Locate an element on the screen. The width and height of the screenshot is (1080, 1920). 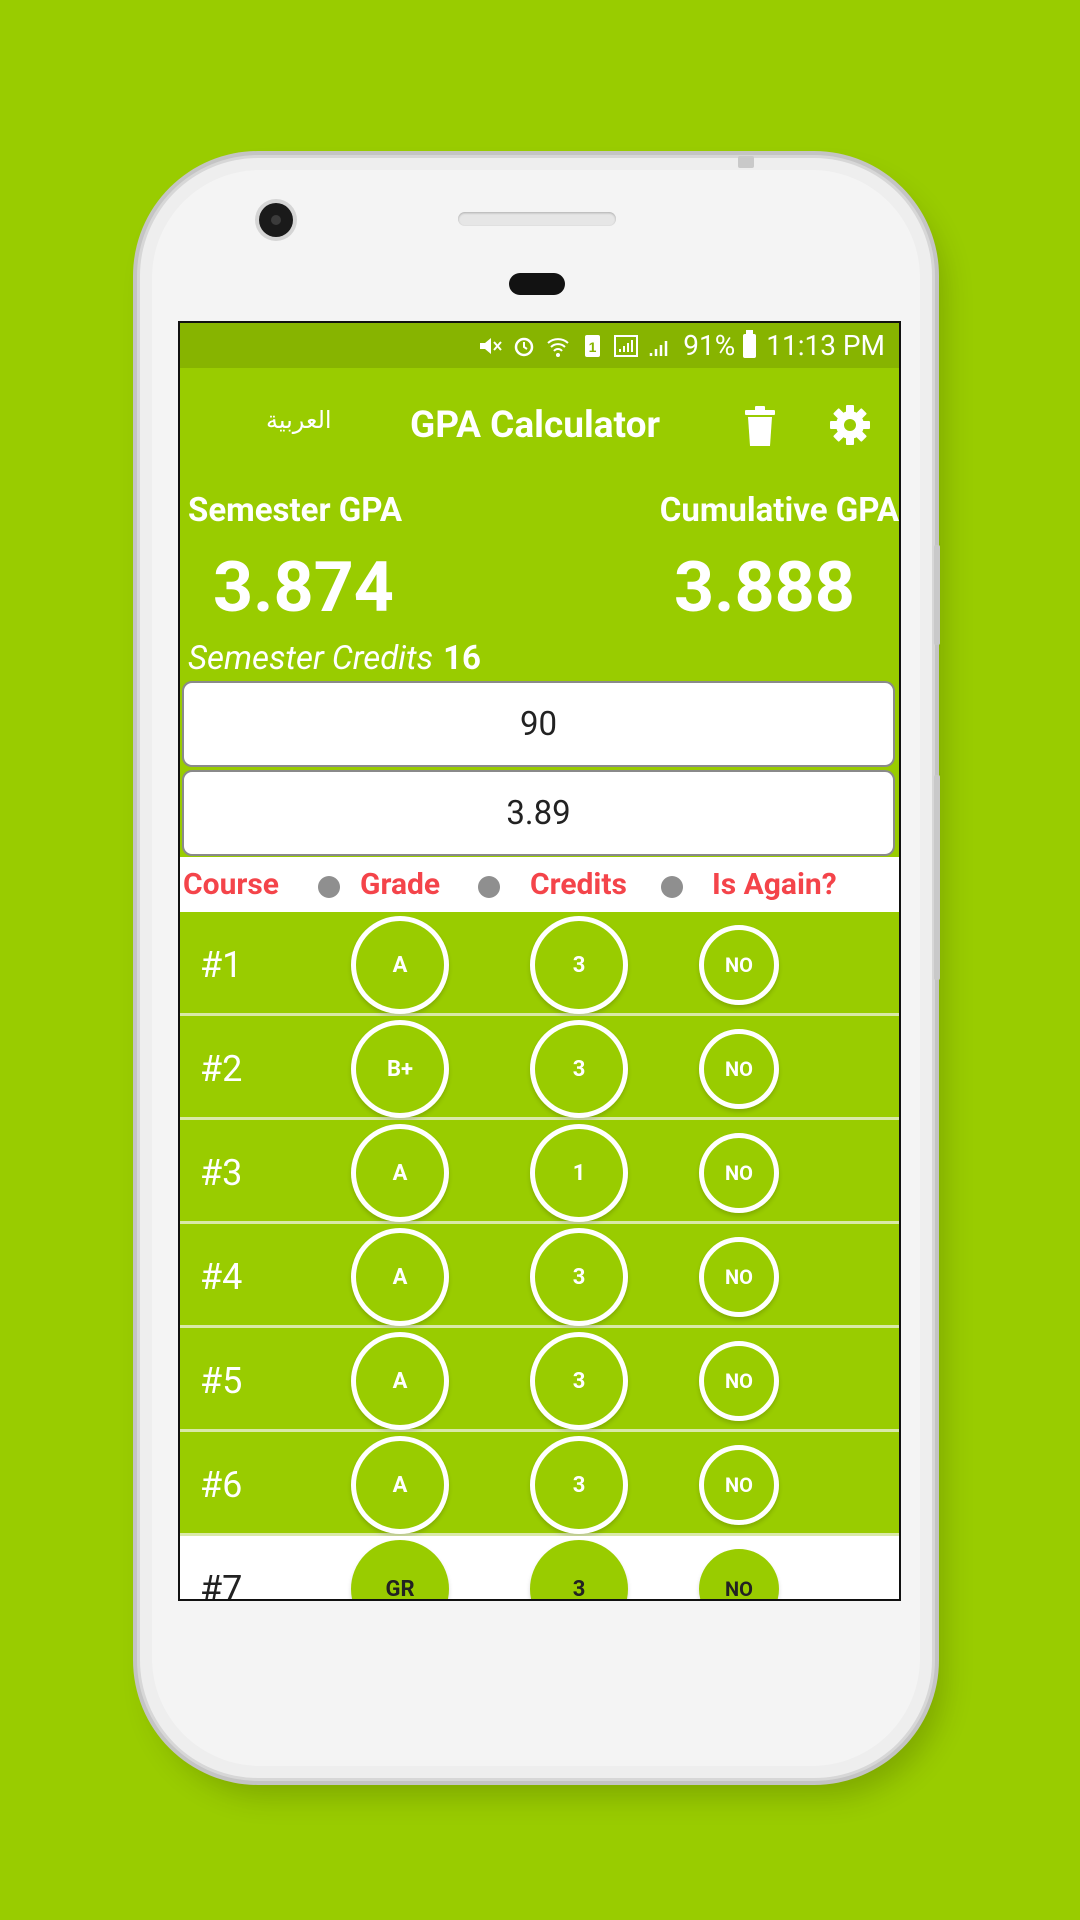
course-number: #5 is located at coordinates (221, 1381).